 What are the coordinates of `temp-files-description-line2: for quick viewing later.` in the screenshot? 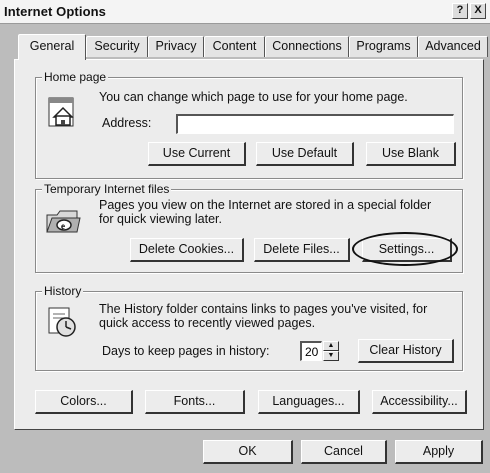 It's located at (160, 219).